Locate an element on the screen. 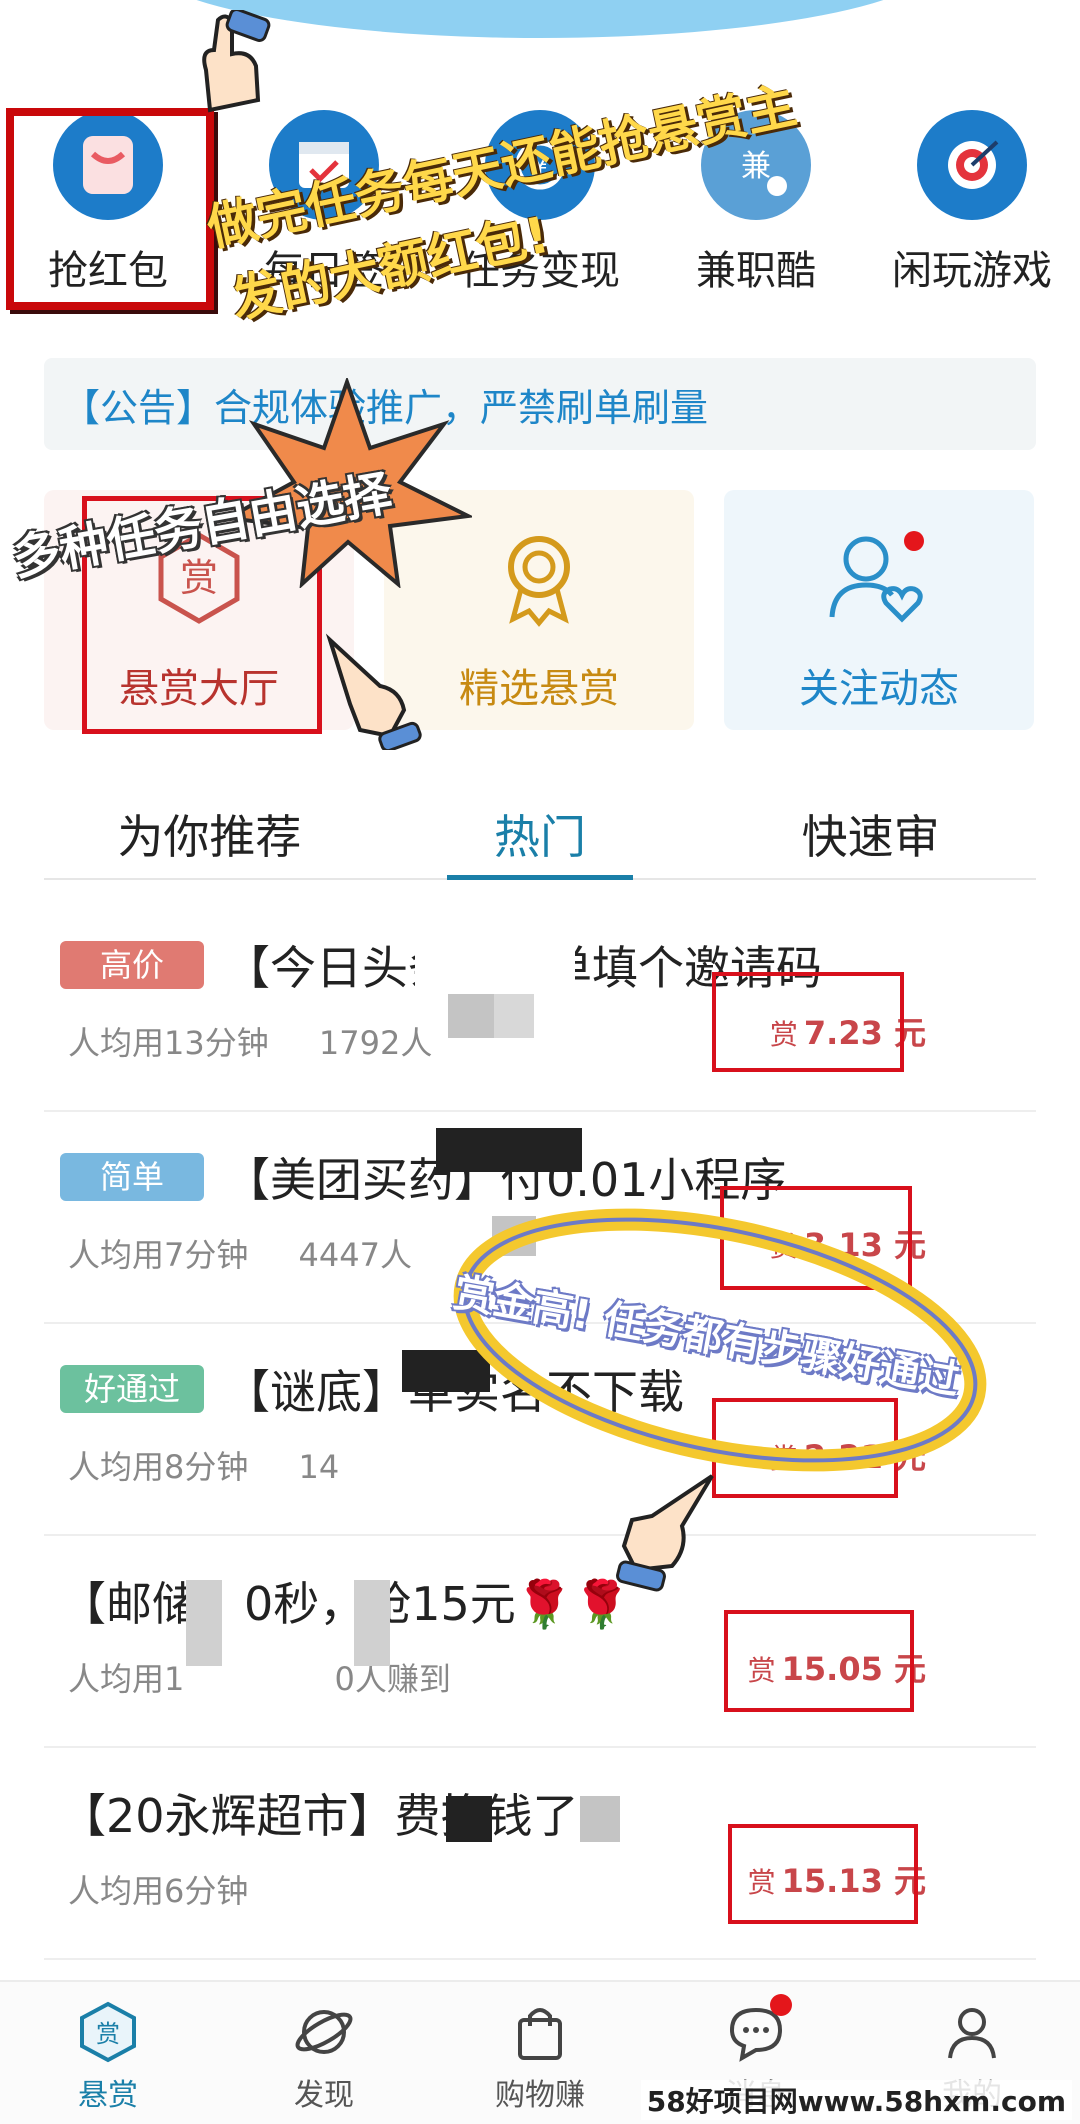 Image resolution: width=1080 pixels, height=2124 pixels. task-earned-count: 4447人 is located at coordinates (355, 1255).